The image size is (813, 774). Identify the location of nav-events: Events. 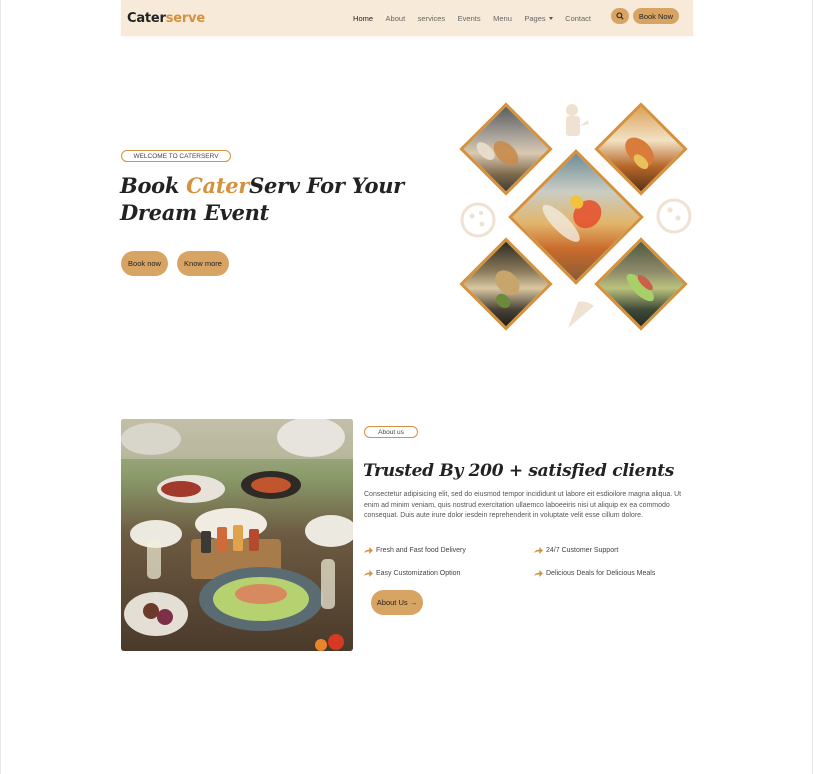
(469, 18).